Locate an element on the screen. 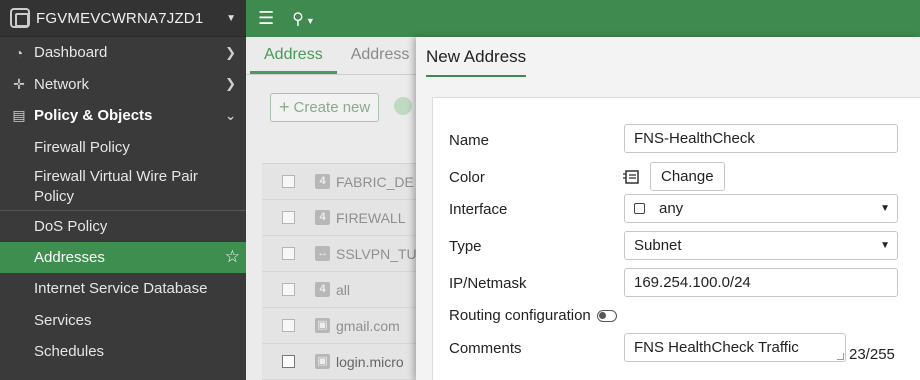  sidebar-item-services: Services is located at coordinates (123, 321).